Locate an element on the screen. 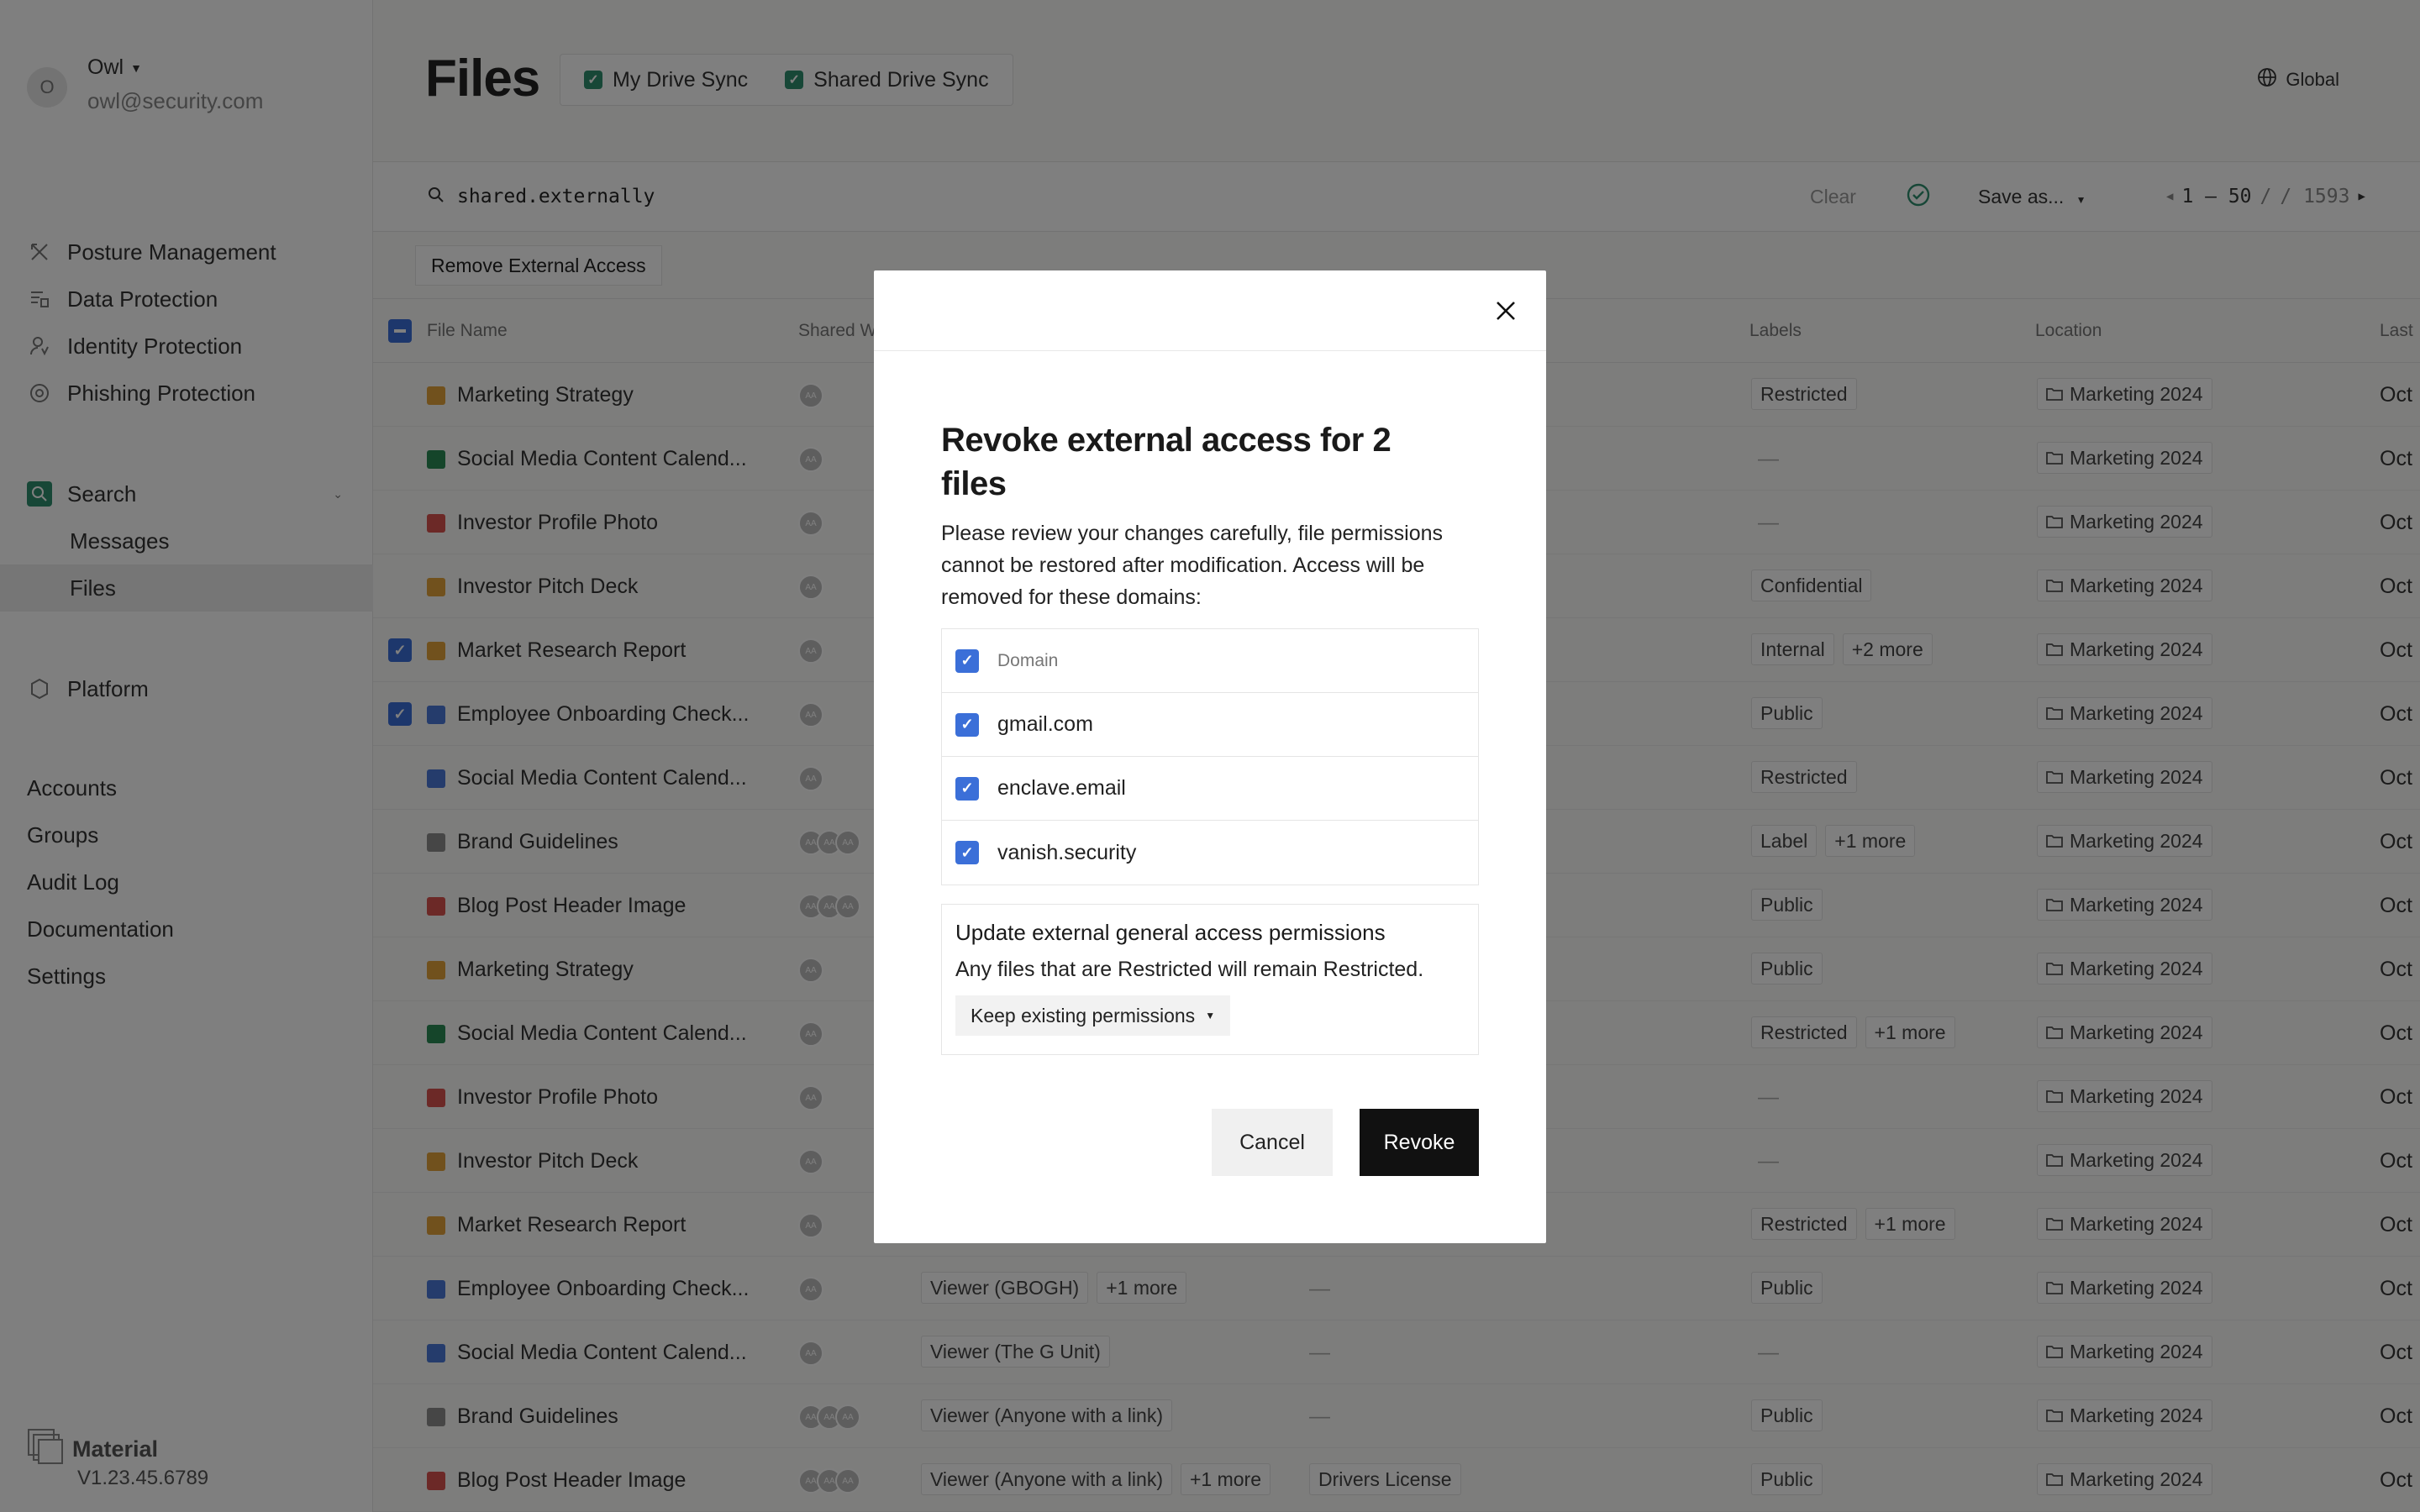  domain-name: gmail.com is located at coordinates (1045, 724).